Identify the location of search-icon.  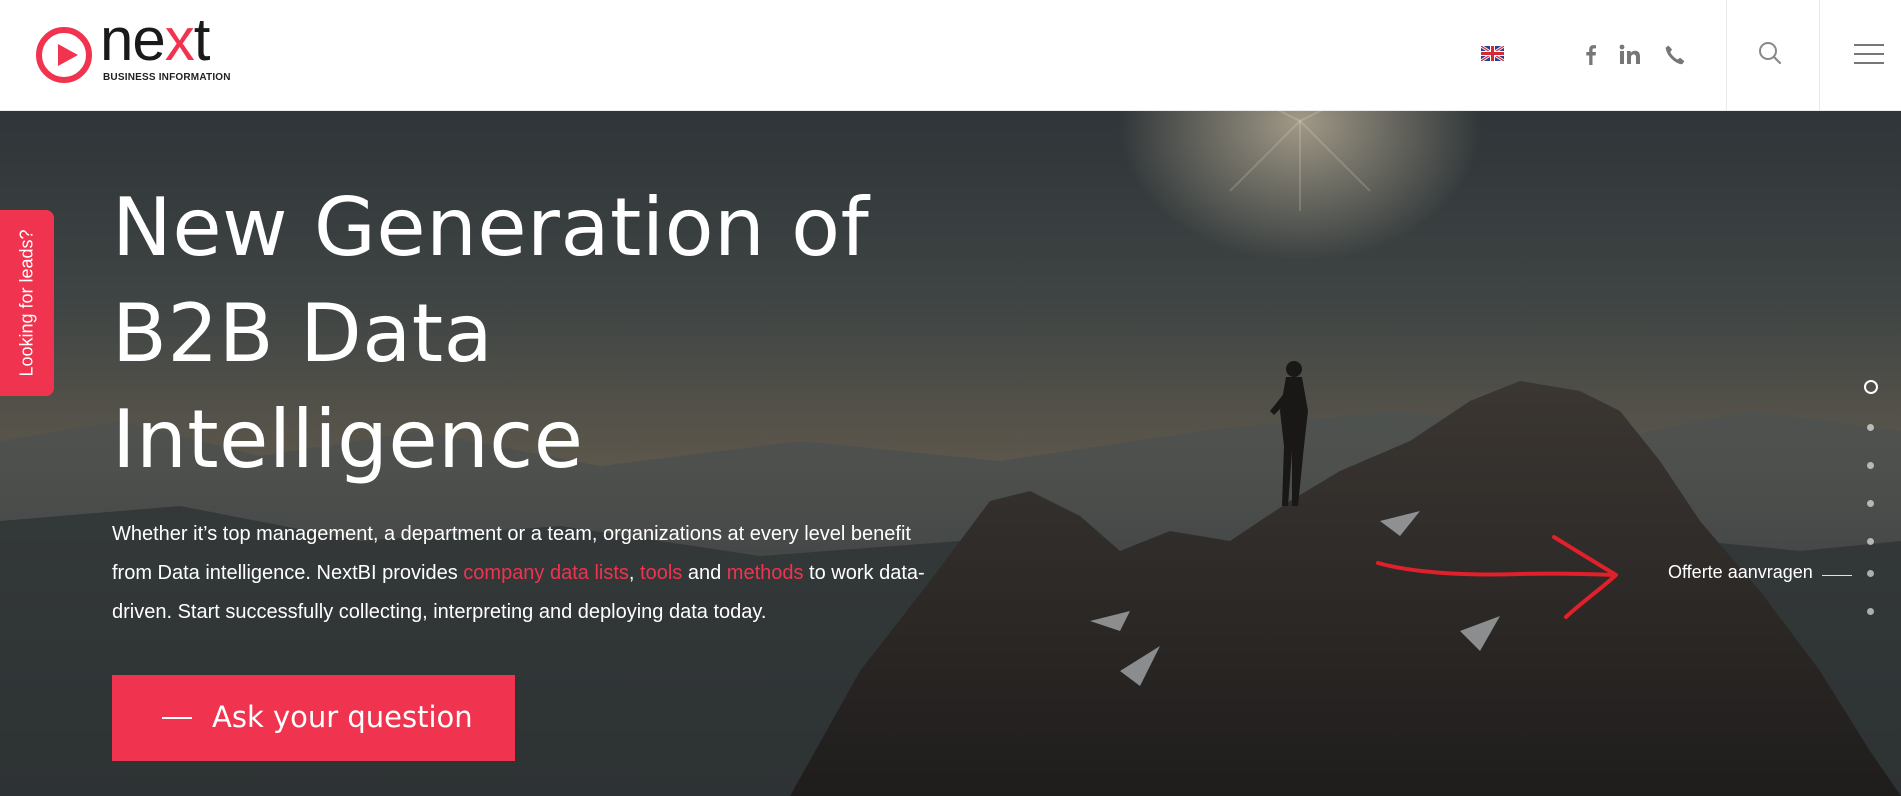
(1770, 54).